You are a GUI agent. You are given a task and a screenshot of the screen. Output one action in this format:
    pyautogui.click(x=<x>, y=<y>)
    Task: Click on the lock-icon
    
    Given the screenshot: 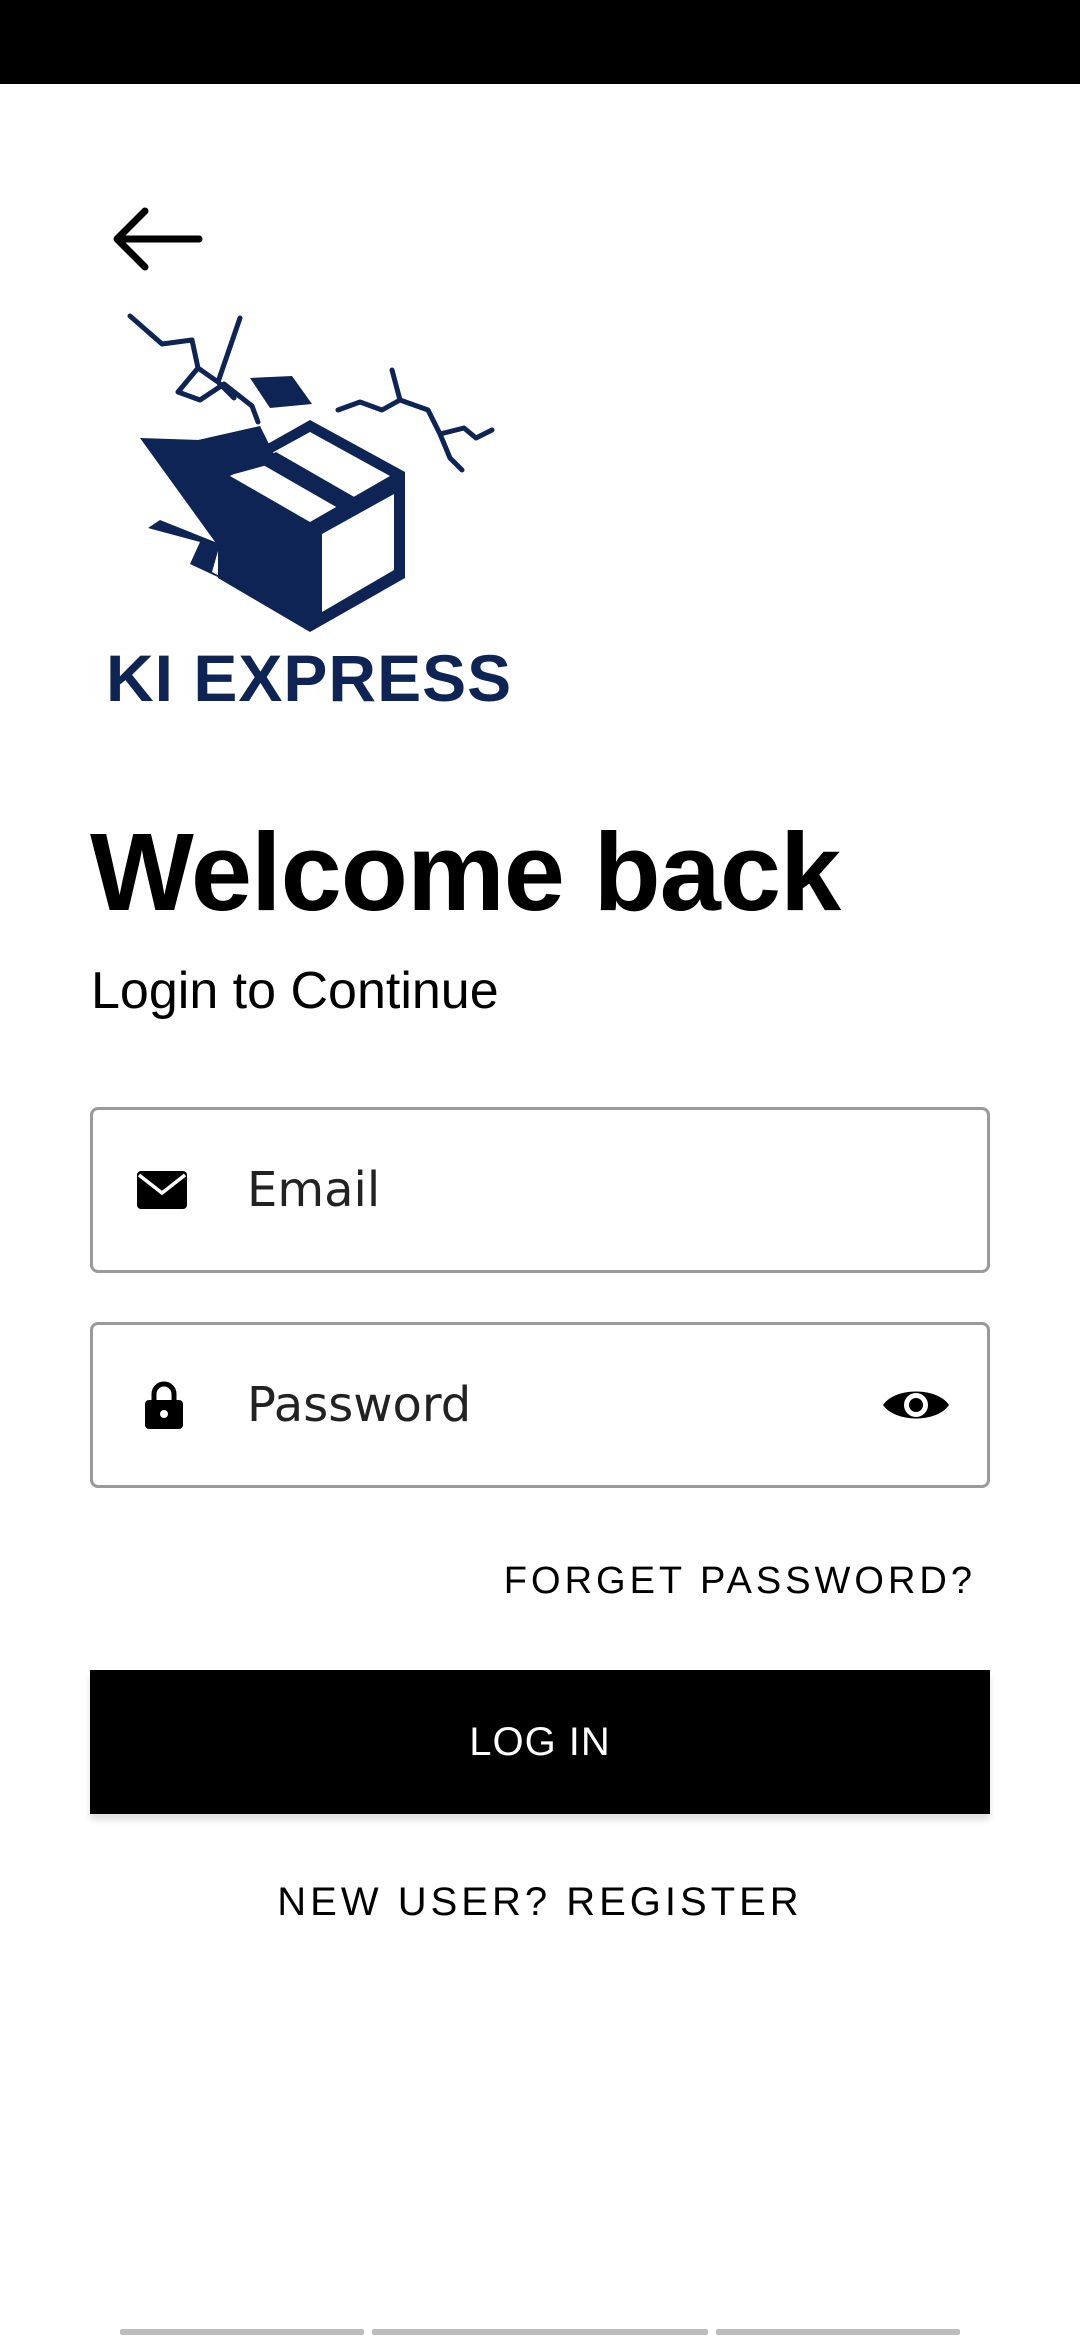 What is the action you would take?
    pyautogui.click(x=164, y=1405)
    